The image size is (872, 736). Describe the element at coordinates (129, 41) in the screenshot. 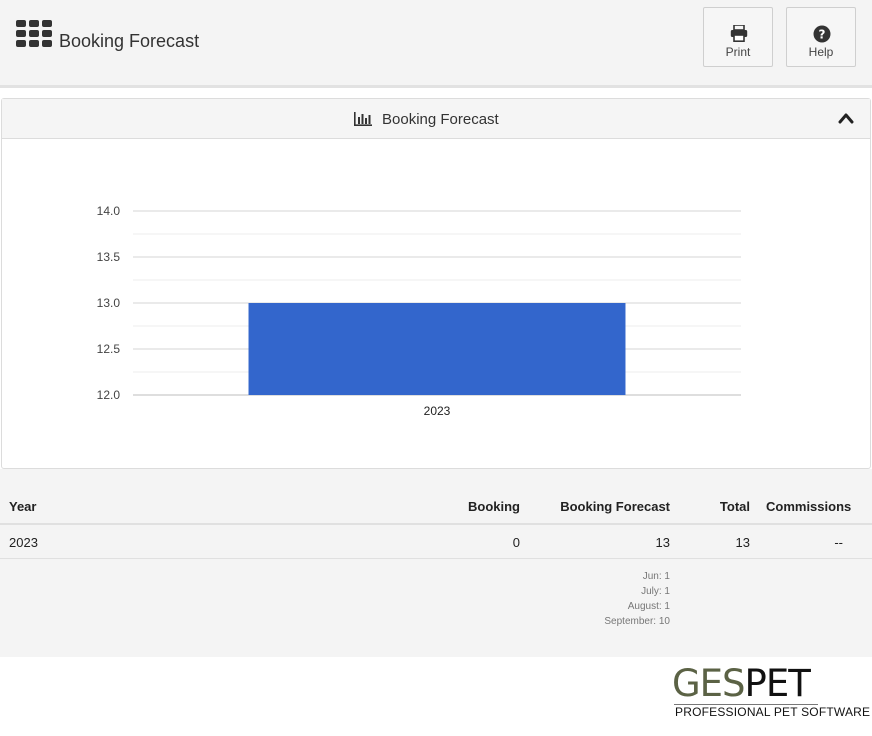

I see `page-title: Booking Forecast` at that location.